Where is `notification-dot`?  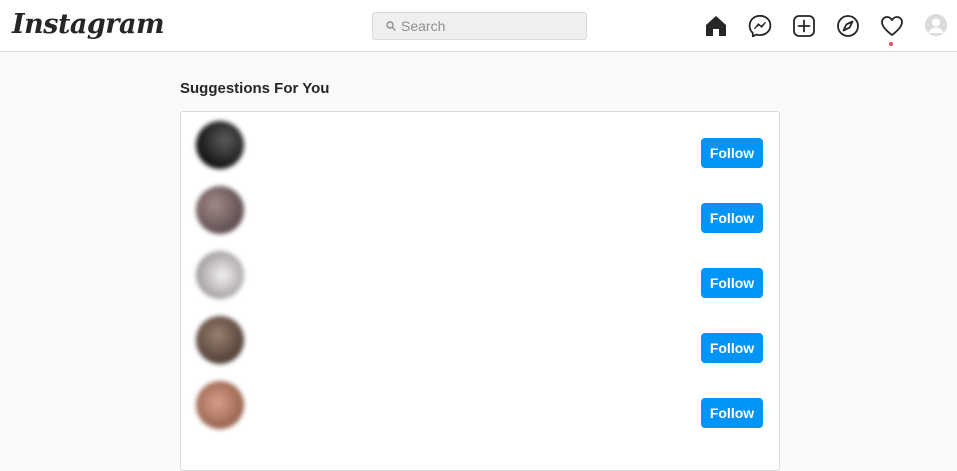
notification-dot is located at coordinates (891, 44).